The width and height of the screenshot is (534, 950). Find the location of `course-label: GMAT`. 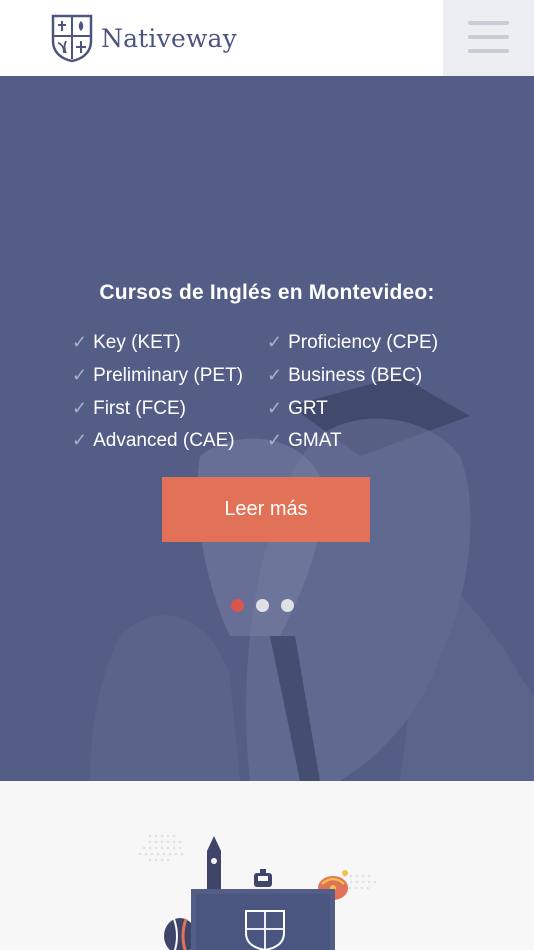

course-label: GMAT is located at coordinates (315, 440).